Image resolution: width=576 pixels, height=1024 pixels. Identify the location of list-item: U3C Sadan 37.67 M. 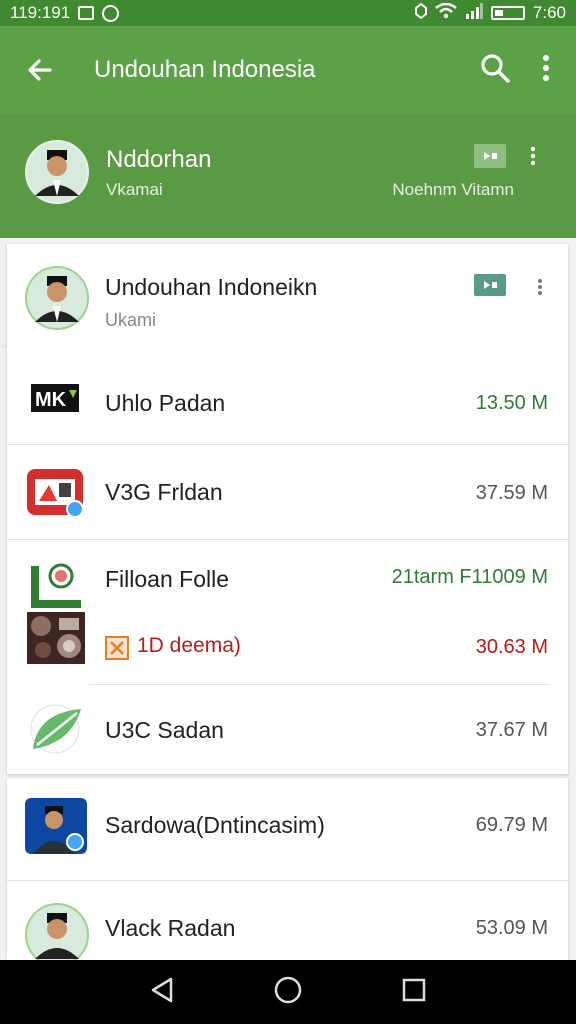
(287, 729).